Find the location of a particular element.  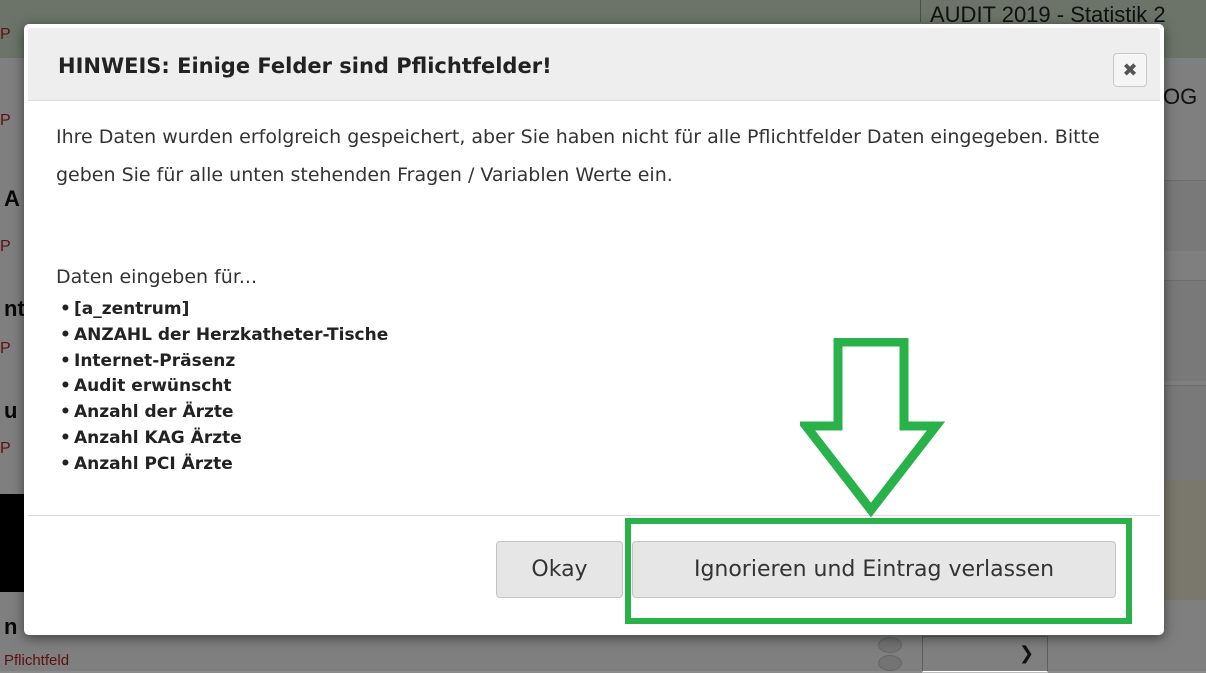

list-item: • Anzahl KAG Ärzte is located at coordinates (151, 437).